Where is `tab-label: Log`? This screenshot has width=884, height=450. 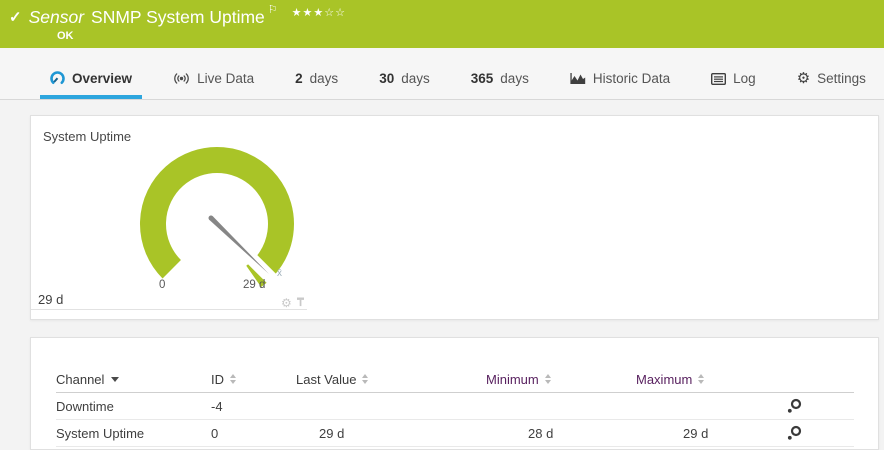
tab-label: Log is located at coordinates (744, 78).